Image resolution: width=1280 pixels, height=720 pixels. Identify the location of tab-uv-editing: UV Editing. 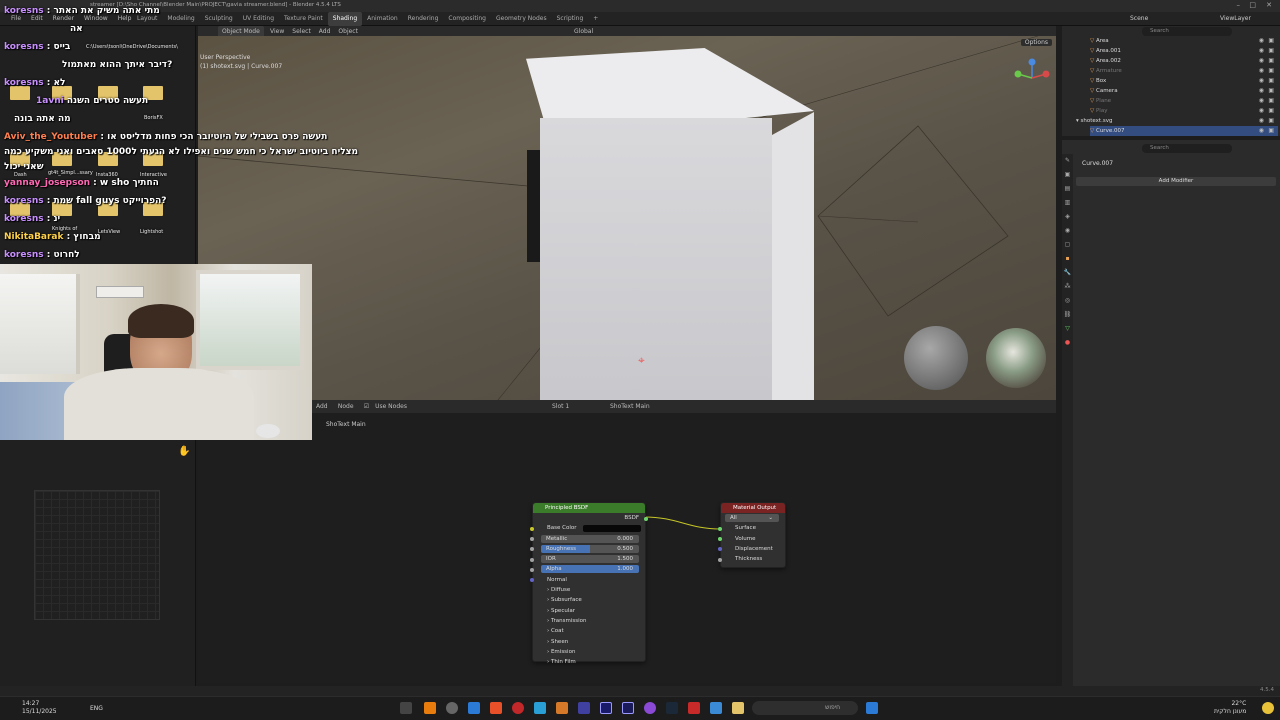
(258, 19).